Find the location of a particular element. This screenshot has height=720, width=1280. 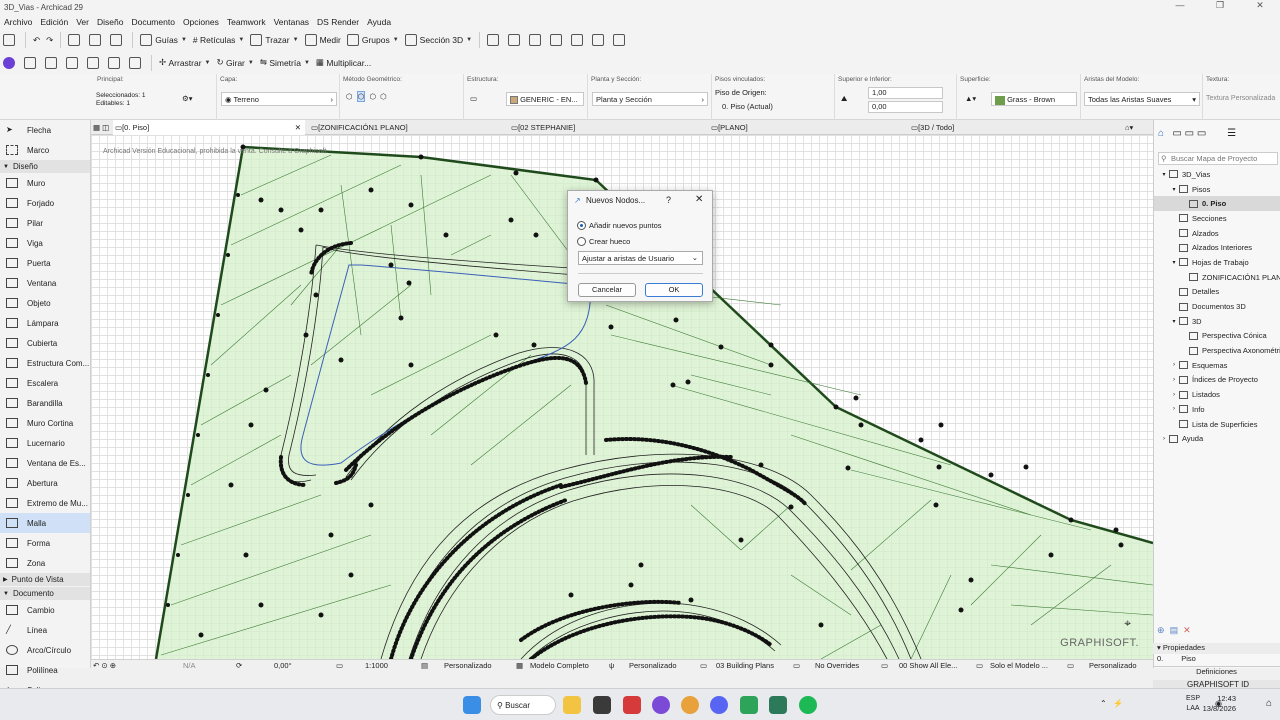

tree-item: Detalles is located at coordinates (1217, 292).